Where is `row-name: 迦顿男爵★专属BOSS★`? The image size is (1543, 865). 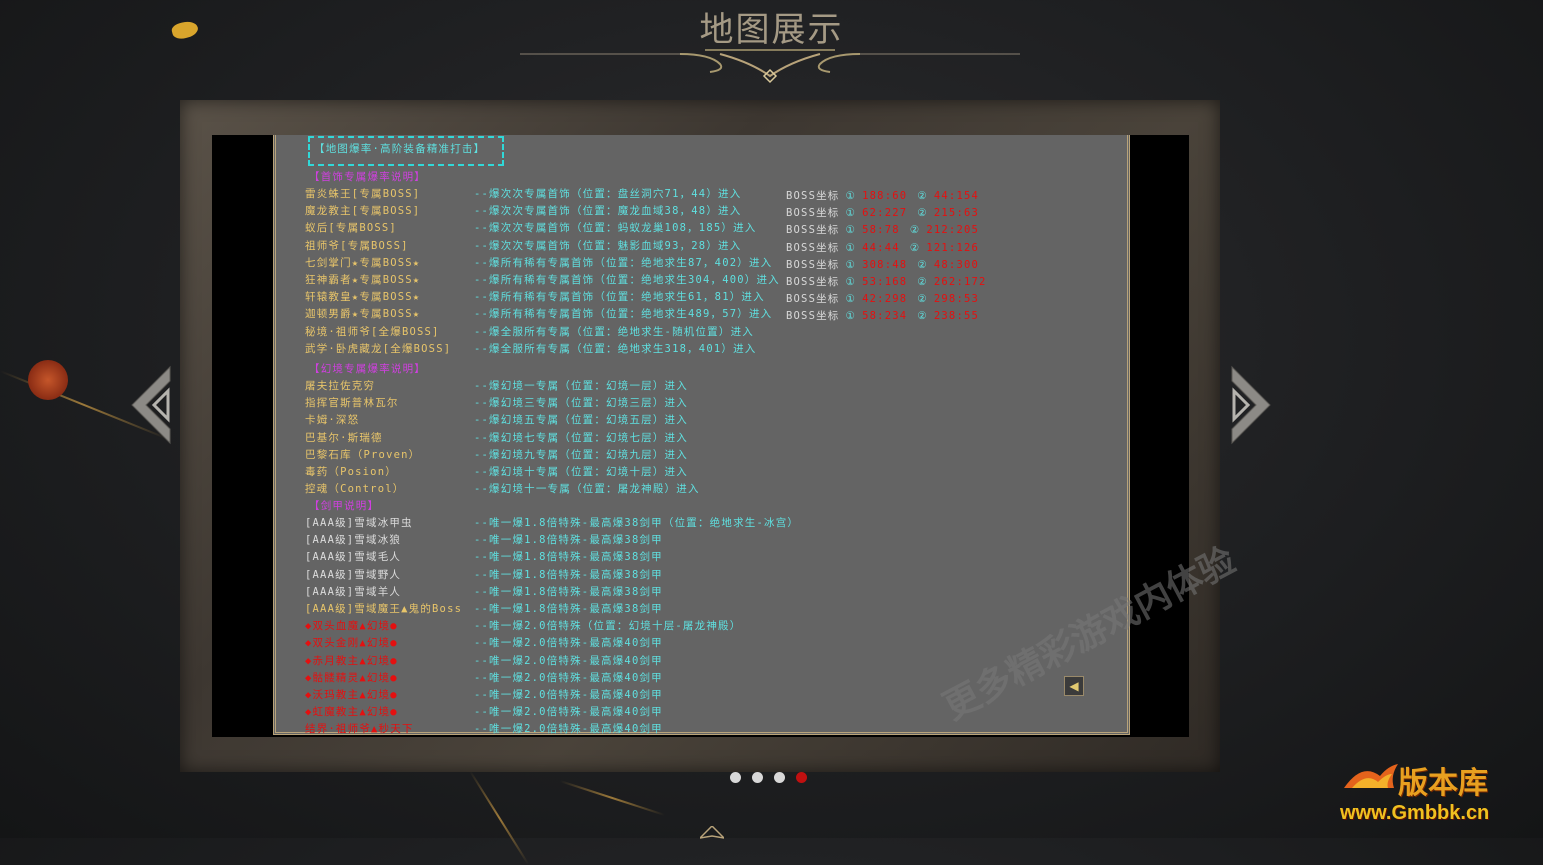 row-name: 迦顿男爵★专属BOSS★ is located at coordinates (363, 314).